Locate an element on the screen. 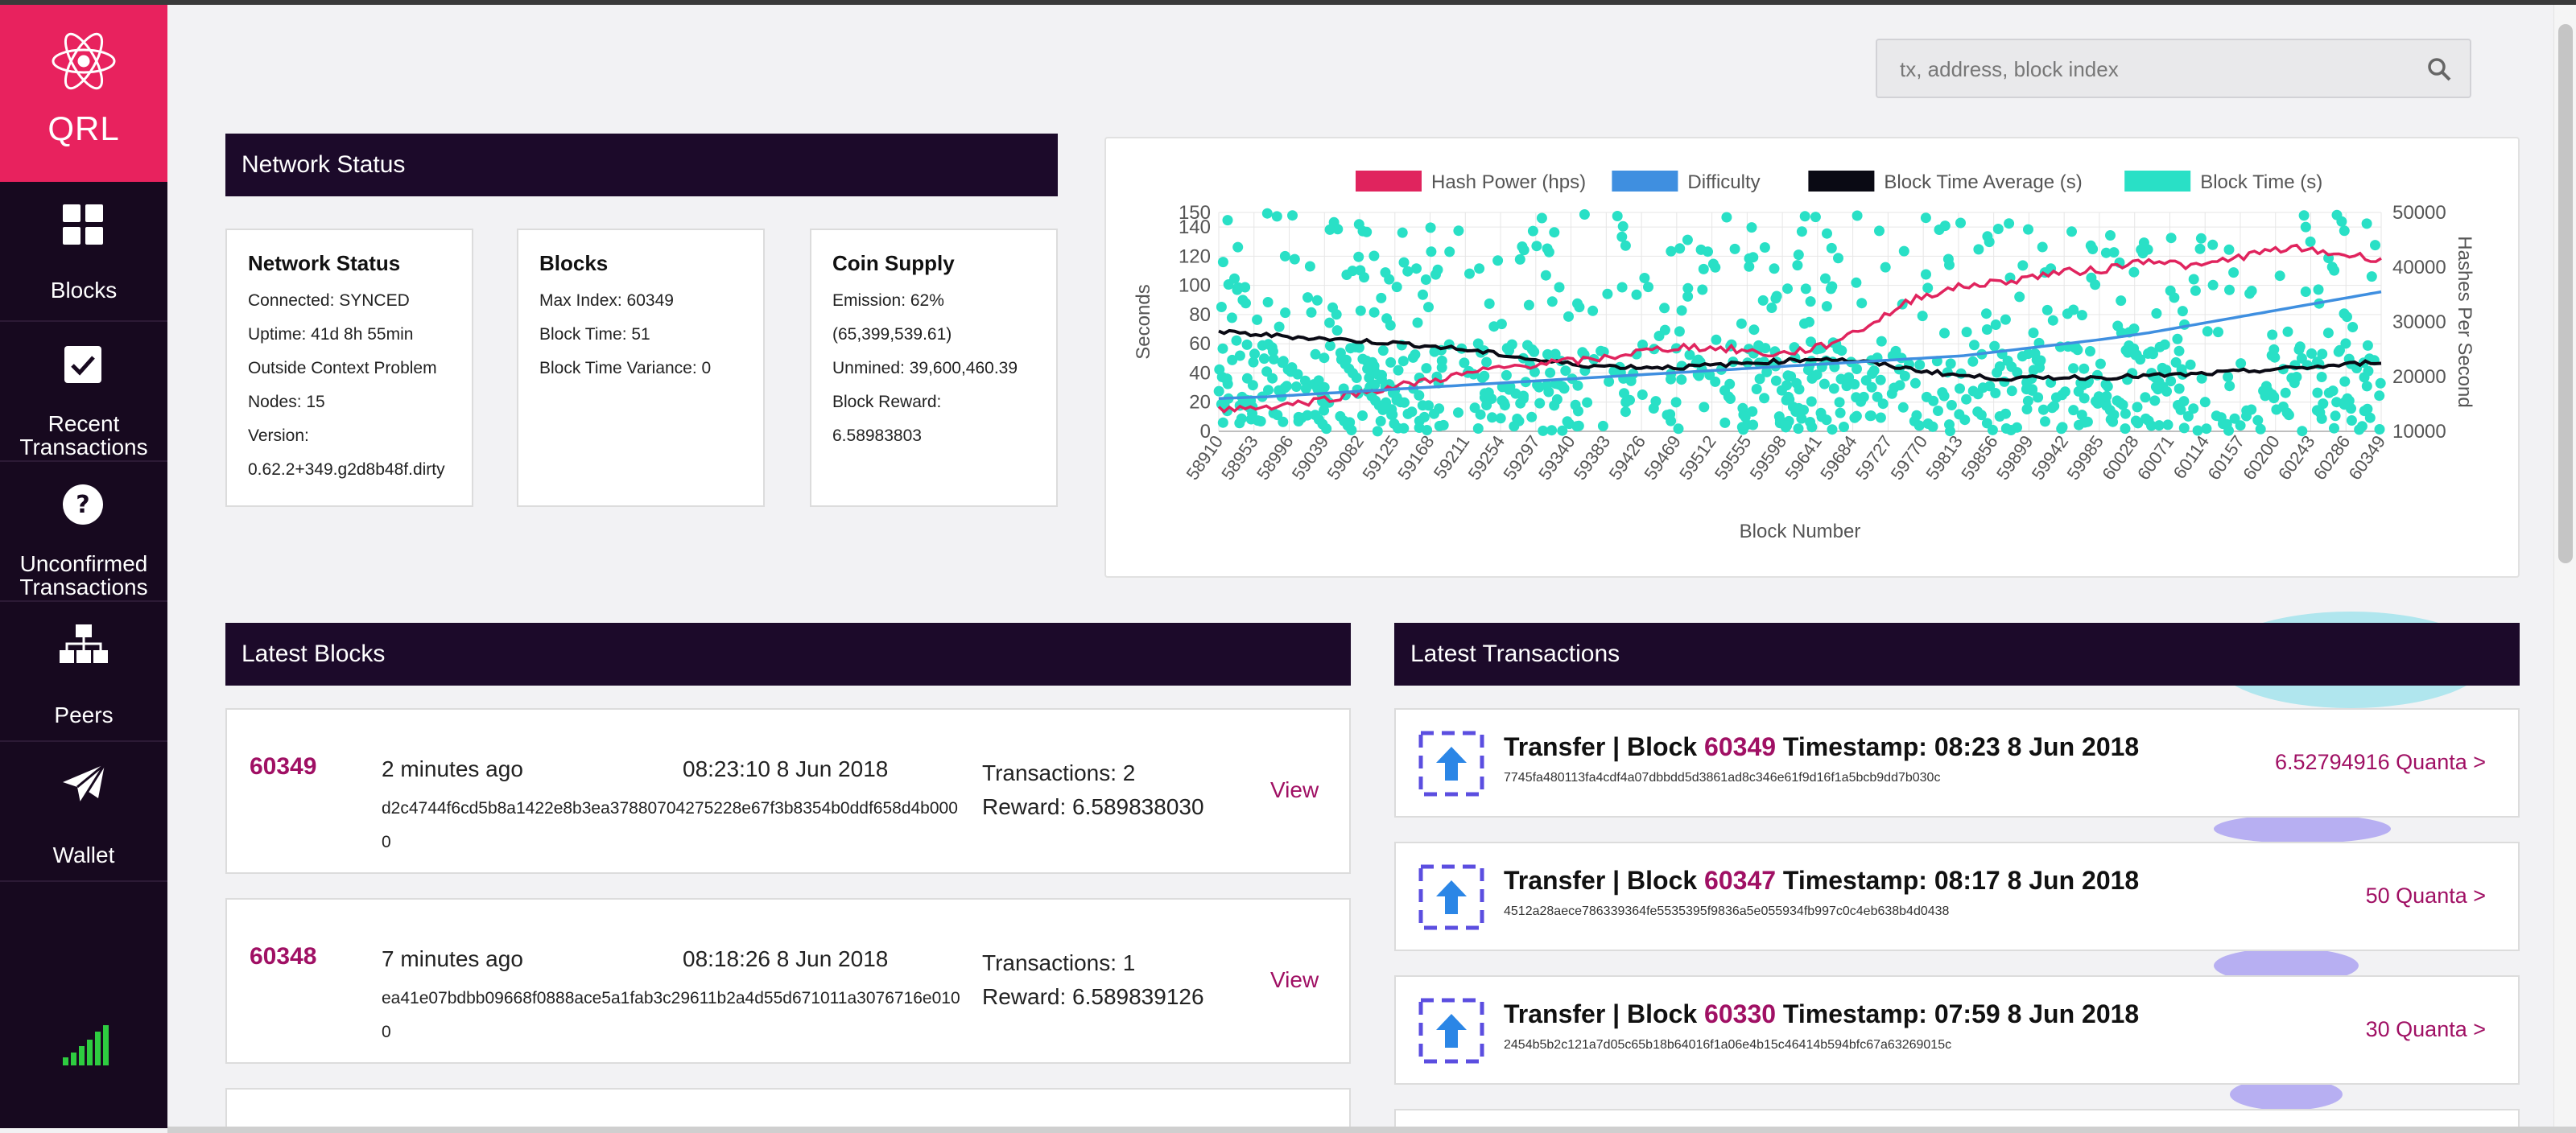  search-input is located at coordinates (2149, 69).